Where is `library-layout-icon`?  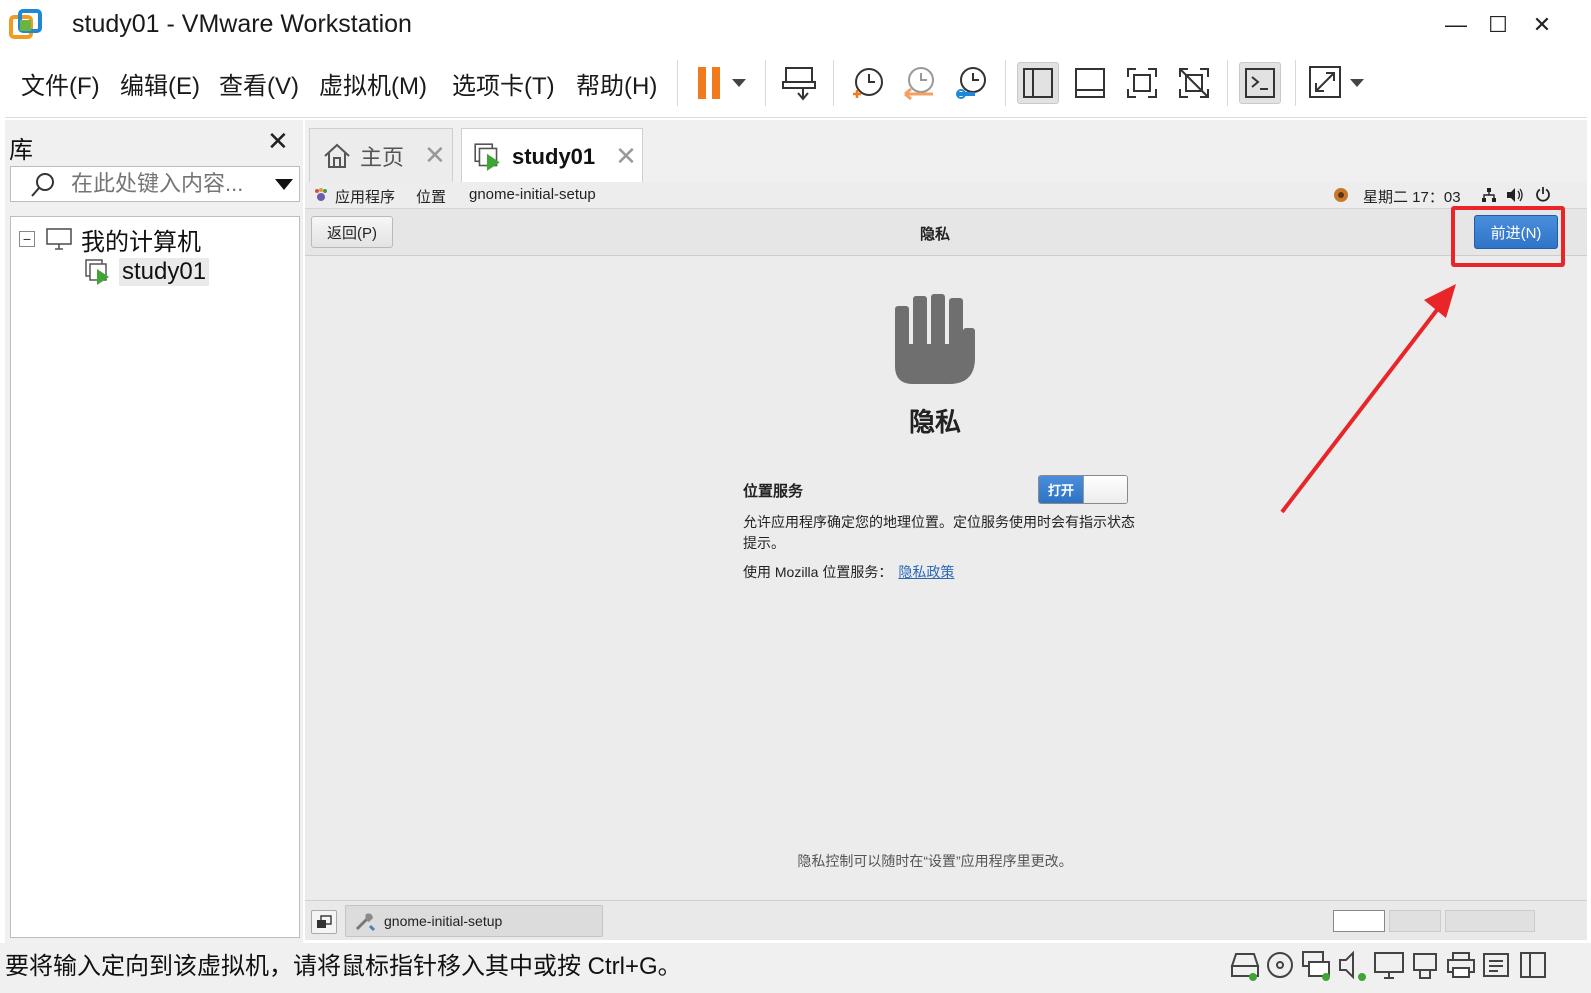 library-layout-icon is located at coordinates (1038, 83).